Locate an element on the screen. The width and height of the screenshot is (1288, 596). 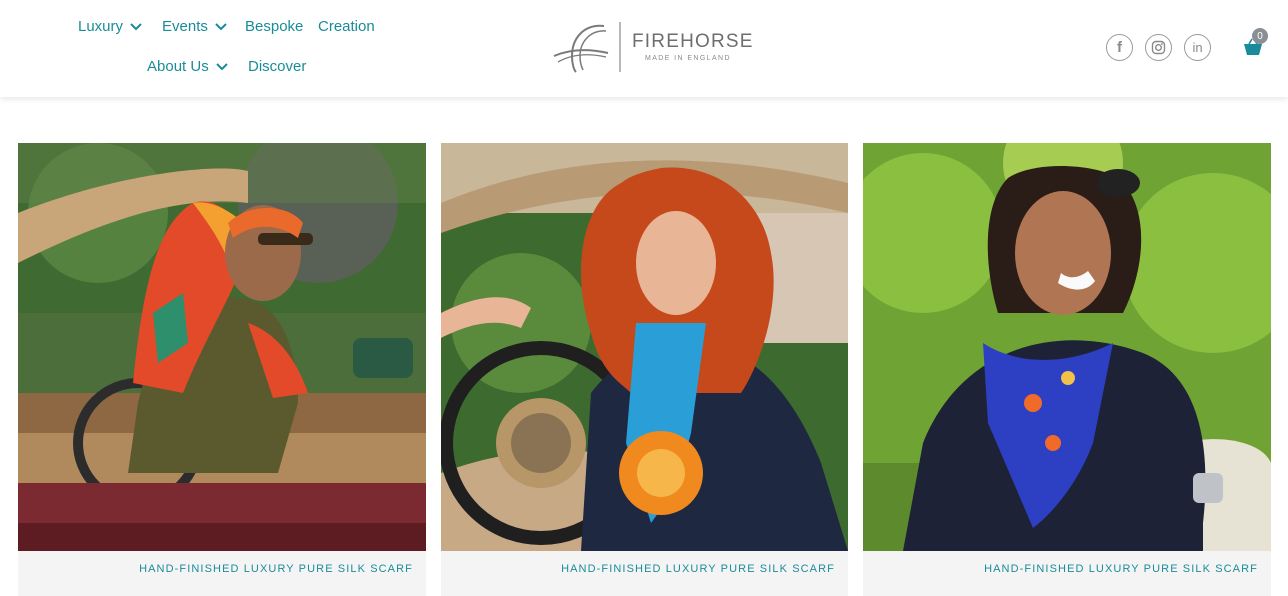
nav-luxury: Luxury is located at coordinates (110, 27).